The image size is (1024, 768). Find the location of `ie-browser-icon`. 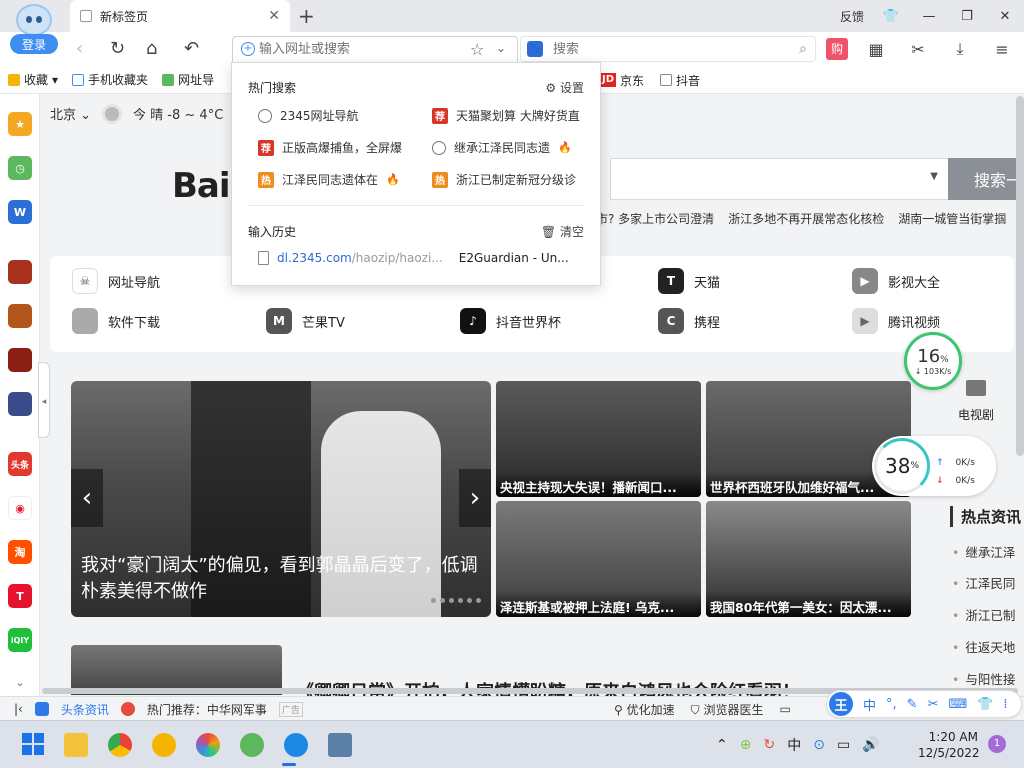

ie-browser-icon is located at coordinates (296, 745).